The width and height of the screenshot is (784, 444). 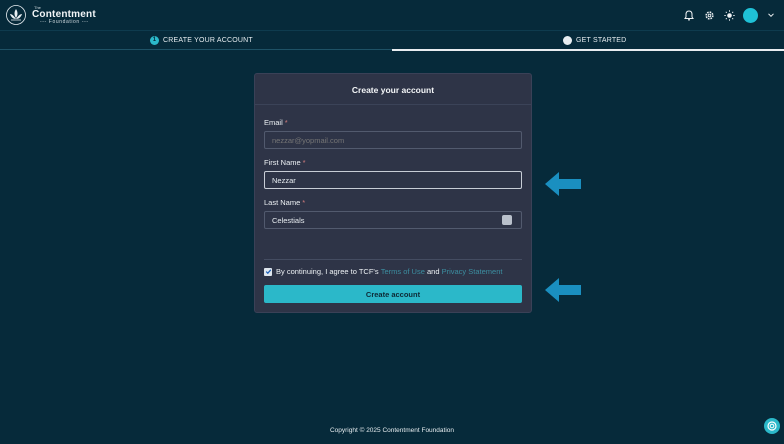 I want to click on lotus-logo-icon, so click(x=16, y=15).